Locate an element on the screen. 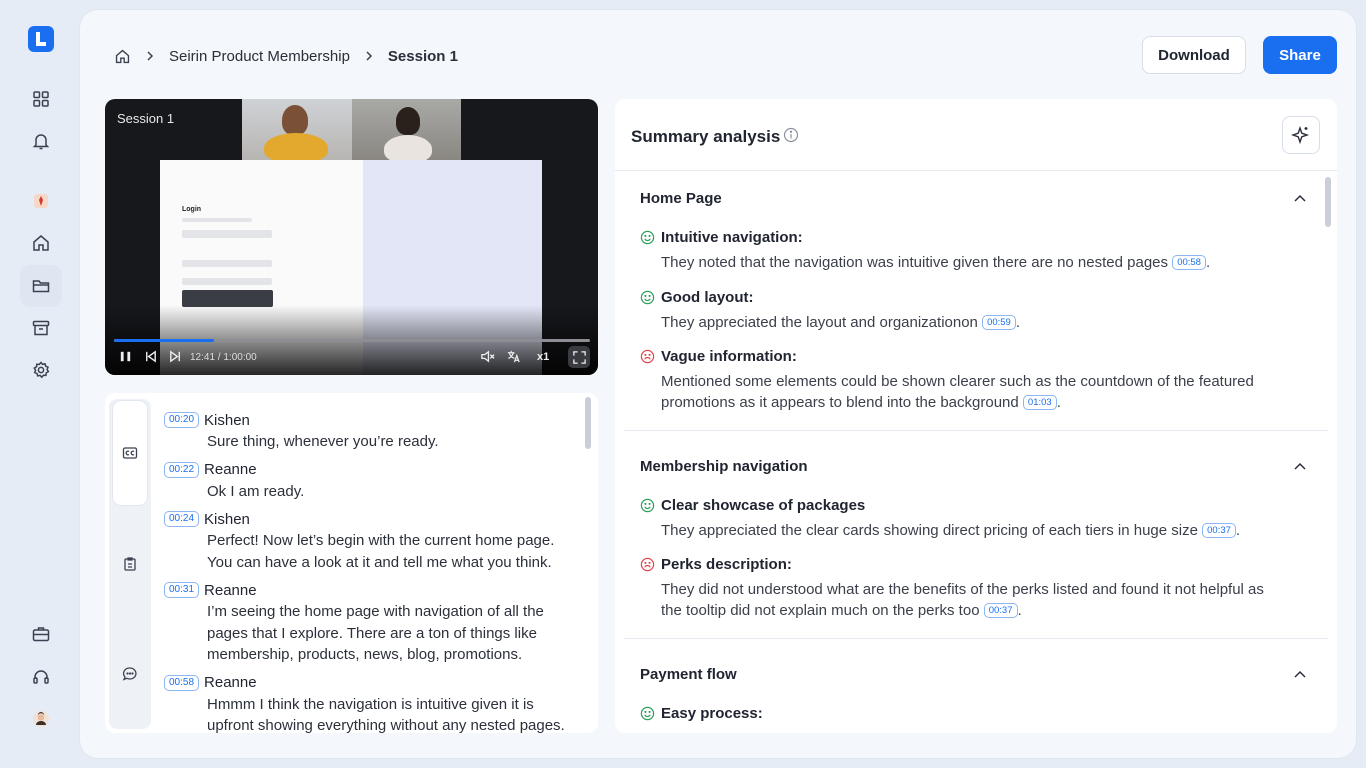 The width and height of the screenshot is (1366, 768). transcript-text: Ok I am ready. is located at coordinates (256, 491).